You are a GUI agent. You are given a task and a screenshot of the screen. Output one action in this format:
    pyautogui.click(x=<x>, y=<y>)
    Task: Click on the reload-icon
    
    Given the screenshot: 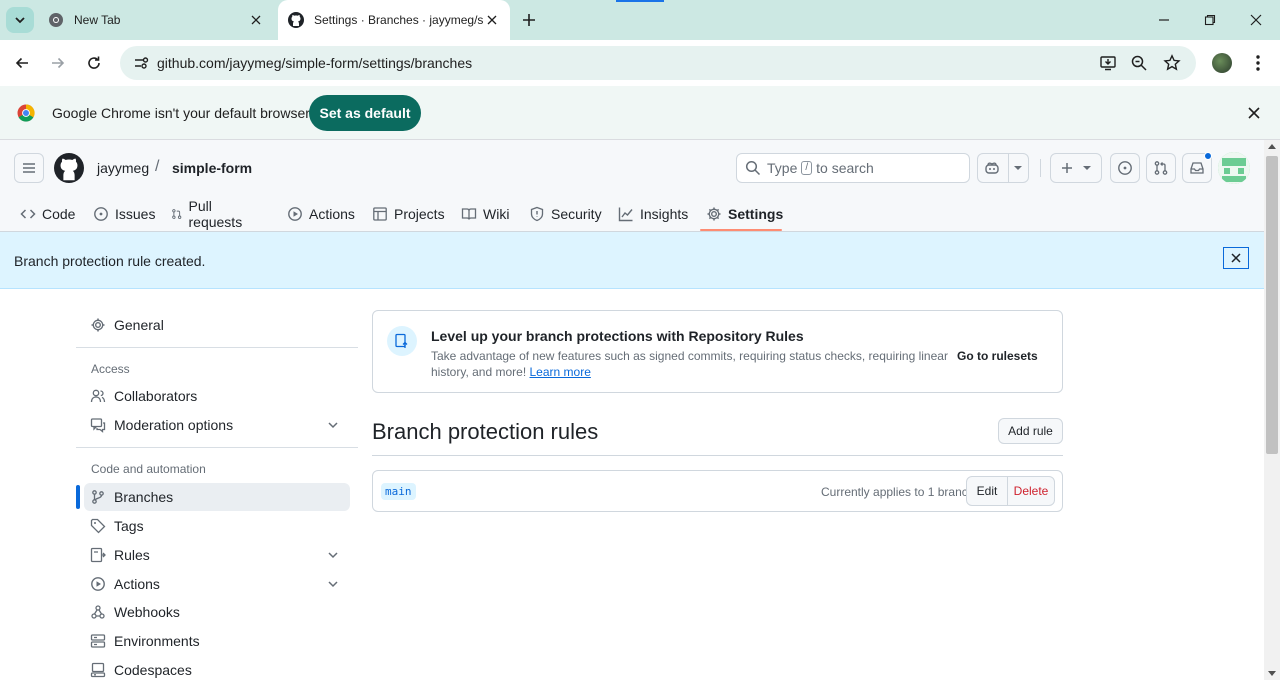 What is the action you would take?
    pyautogui.click(x=94, y=62)
    